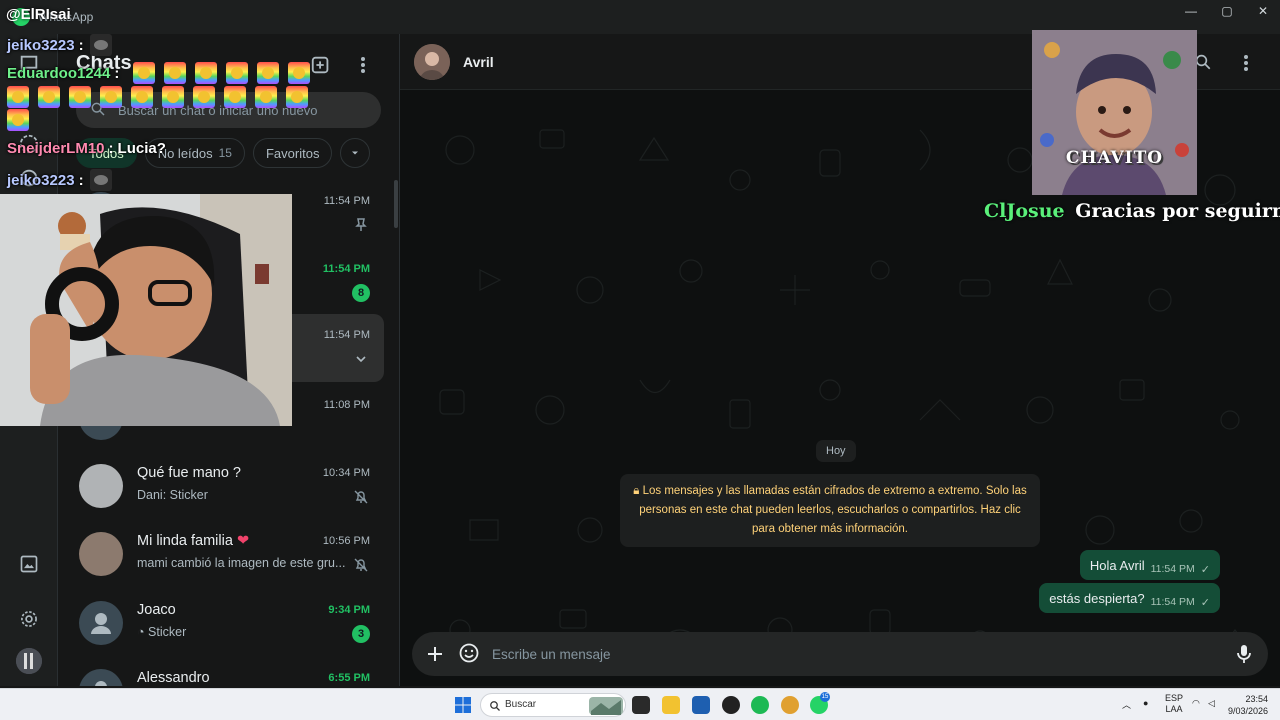 This screenshot has width=1280, height=720. What do you see at coordinates (432, 62) in the screenshot?
I see `contact-avatar` at bounding box center [432, 62].